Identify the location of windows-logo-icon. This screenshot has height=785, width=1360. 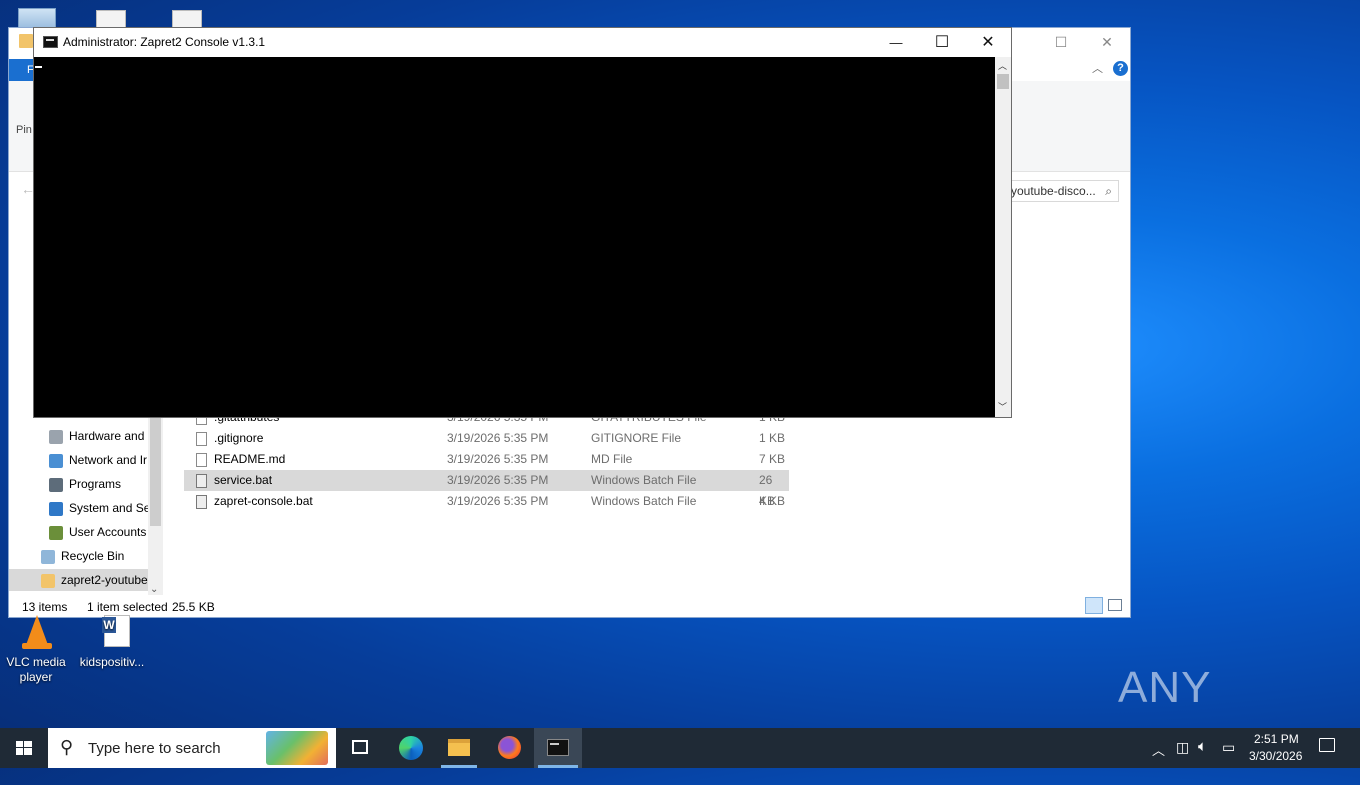
(24, 748).